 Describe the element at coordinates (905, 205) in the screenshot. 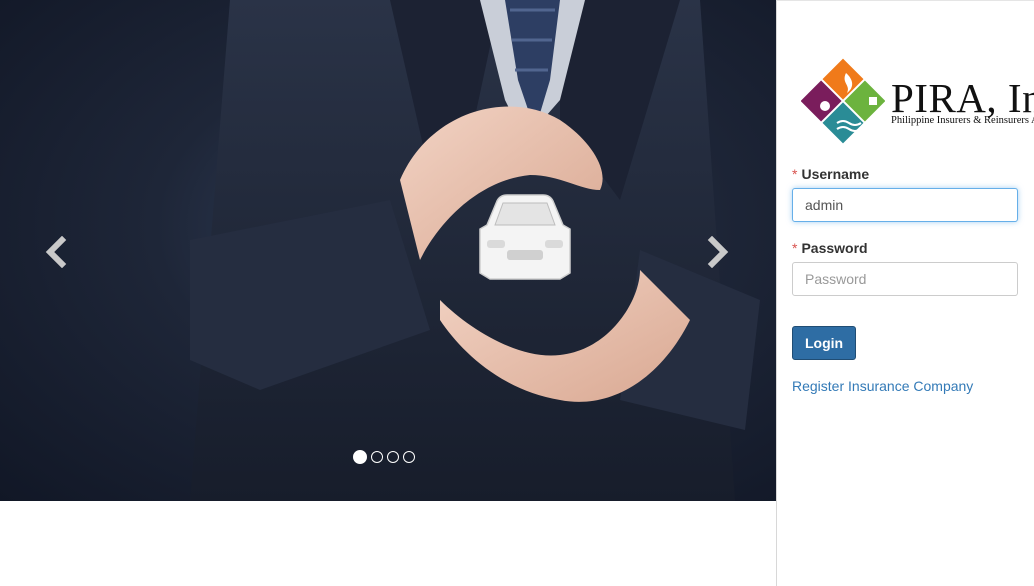

I see `username-input` at that location.